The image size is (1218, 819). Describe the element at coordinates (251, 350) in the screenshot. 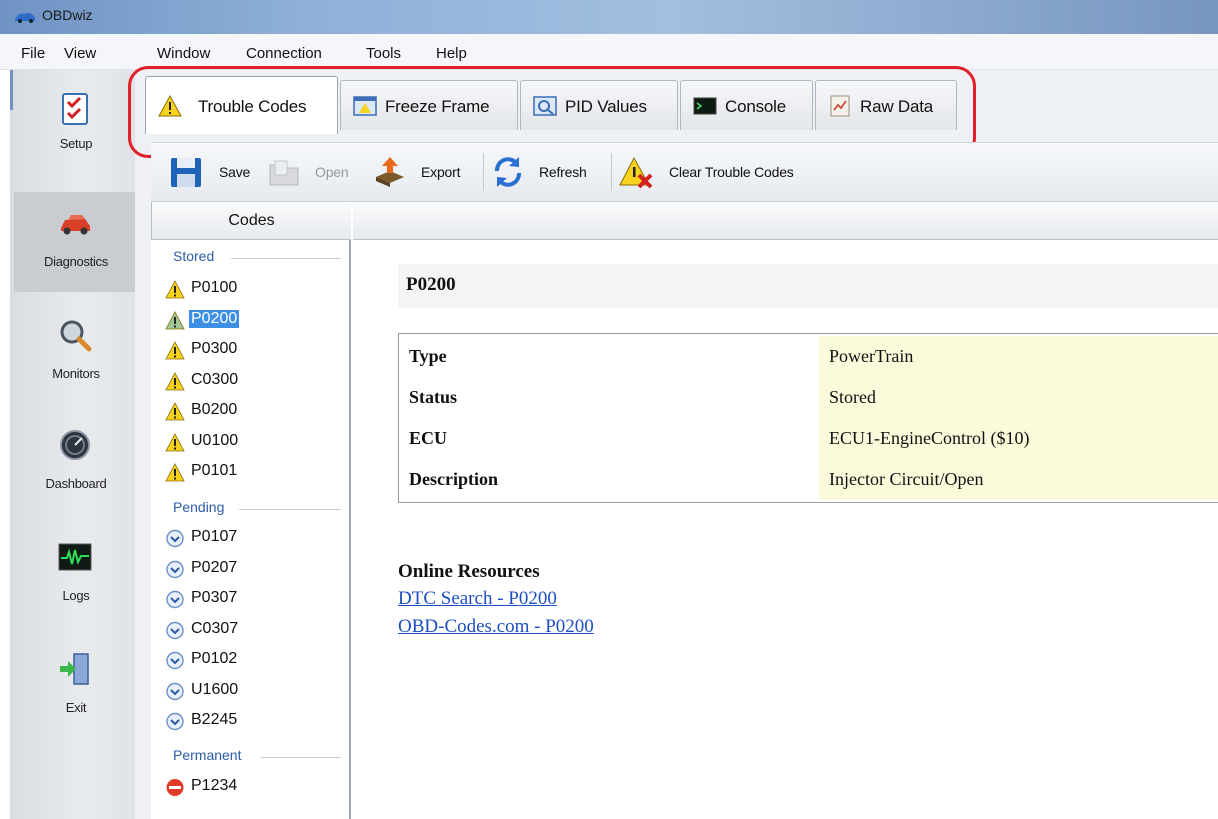

I see `code-list-item: P0300` at that location.